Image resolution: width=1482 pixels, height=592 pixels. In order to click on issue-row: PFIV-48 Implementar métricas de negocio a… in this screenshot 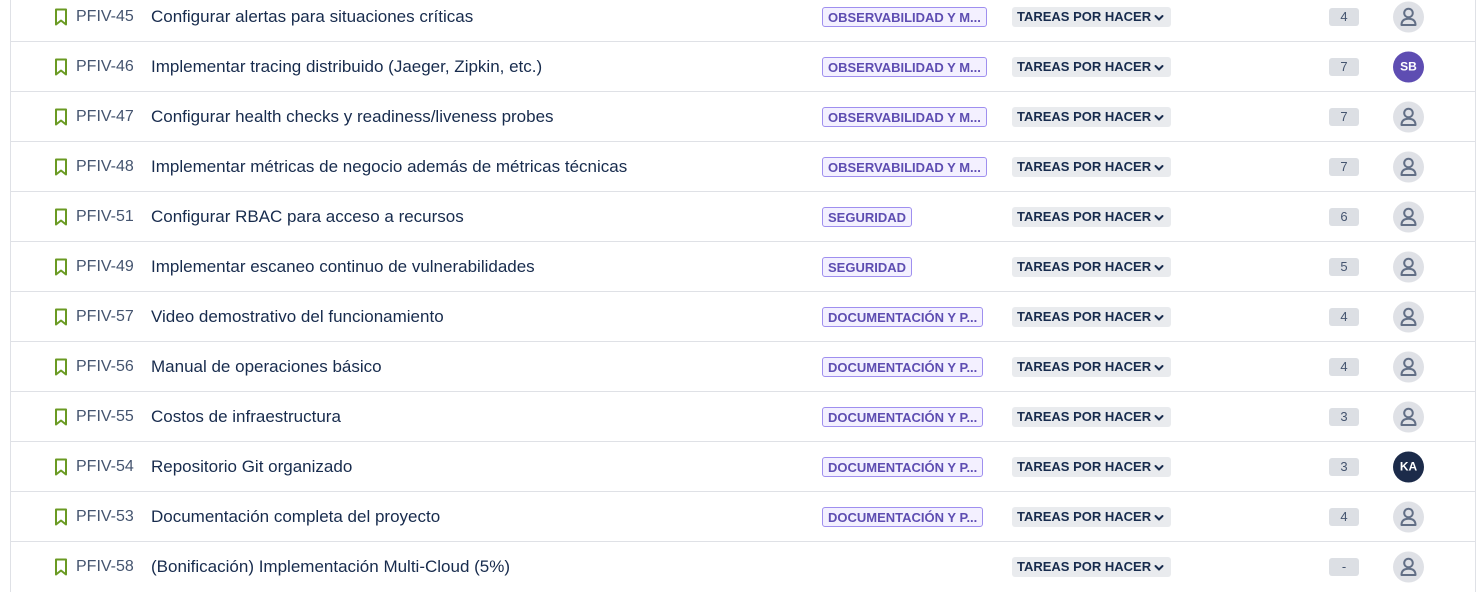, I will do `click(743, 167)`.